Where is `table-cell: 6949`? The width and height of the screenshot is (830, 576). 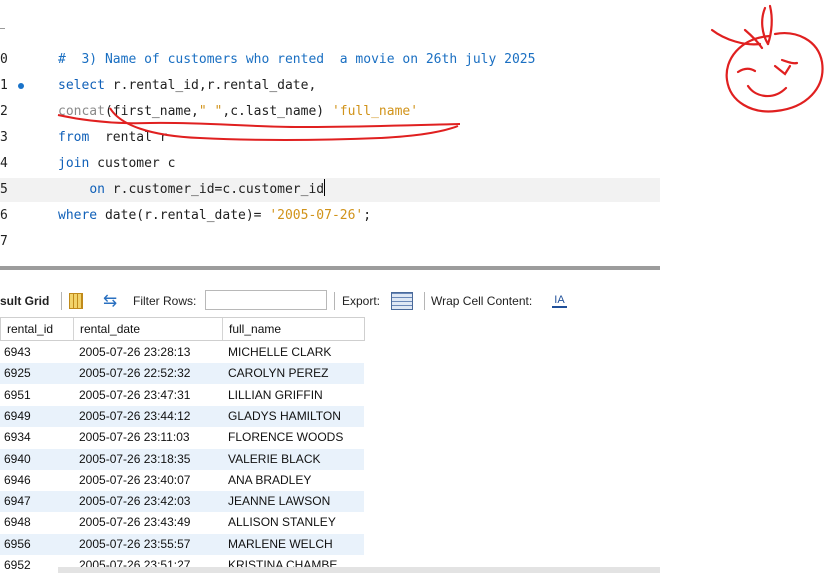
table-cell: 6949 is located at coordinates (17, 416).